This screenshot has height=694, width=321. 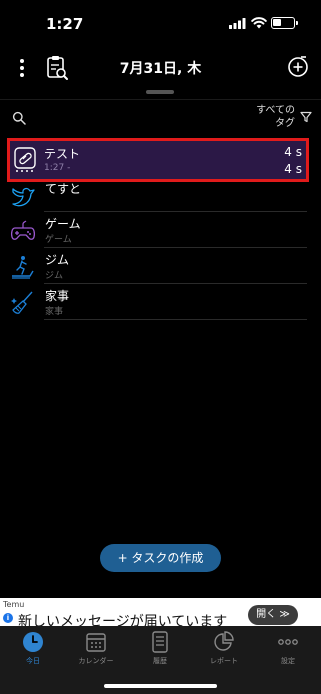 I want to click on task-row: ジム ジム, so click(x=160, y=266).